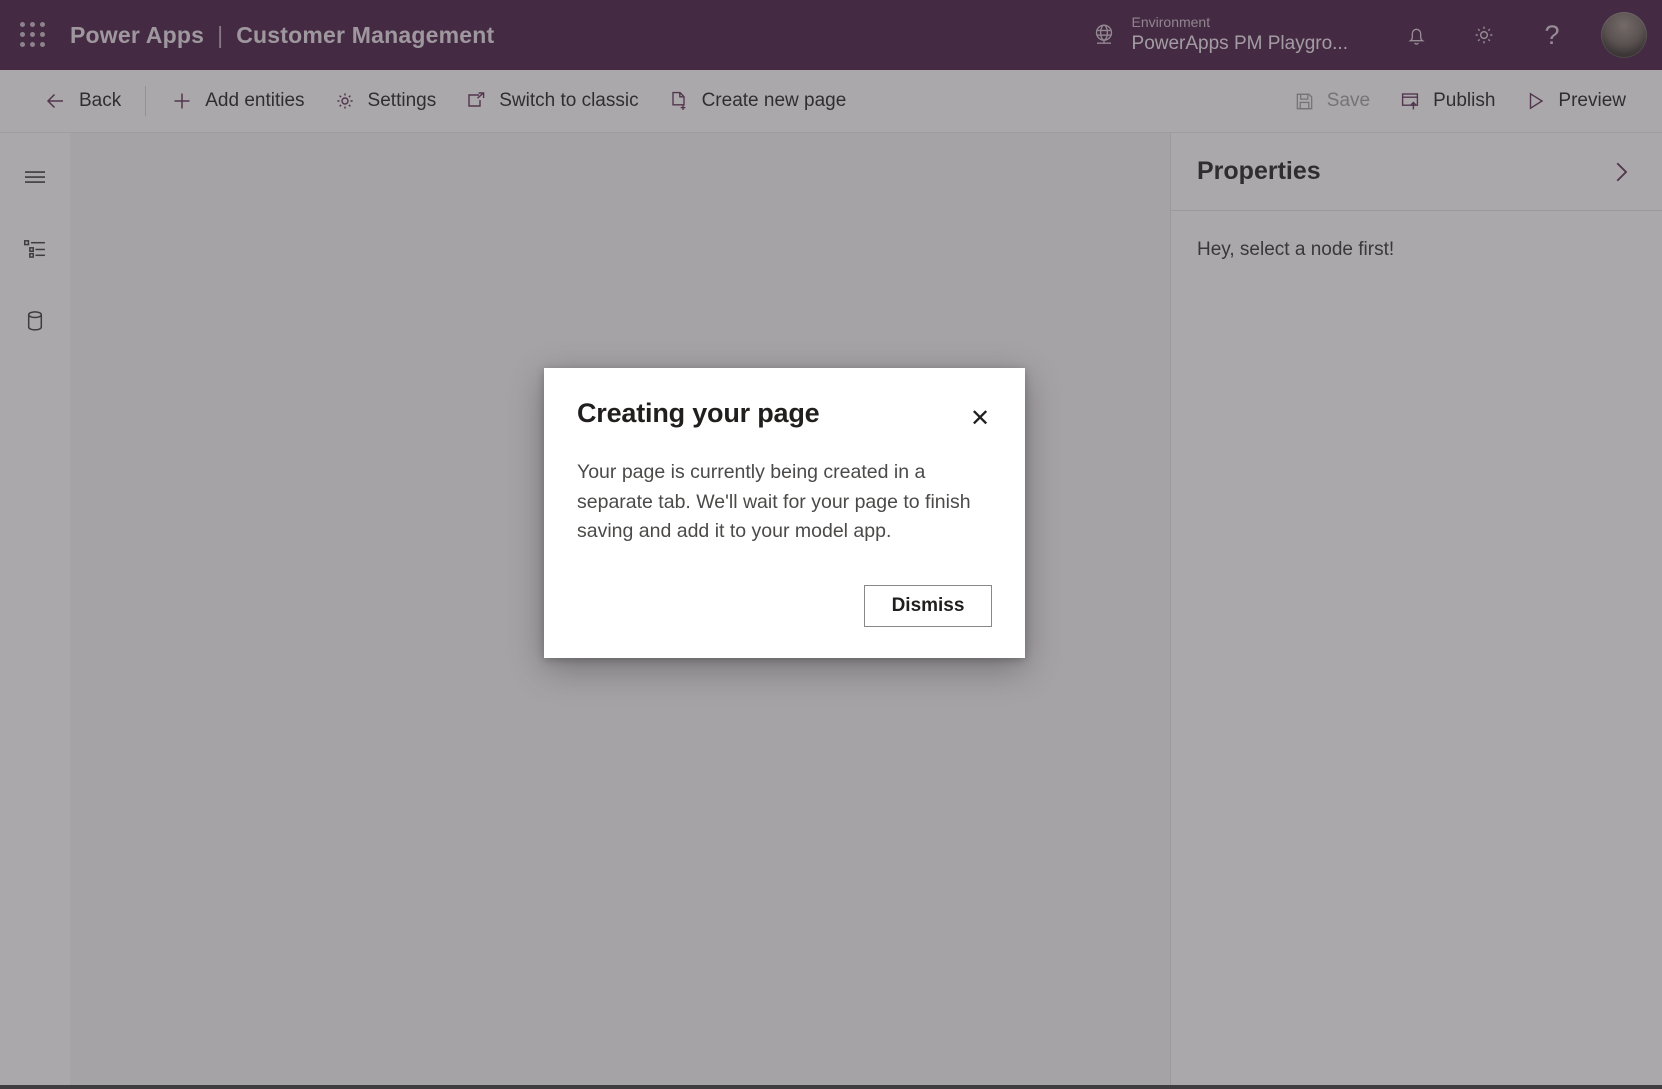 This screenshot has width=1662, height=1089. Describe the element at coordinates (698, 413) in the screenshot. I see `dialog-title: Creating your page` at that location.